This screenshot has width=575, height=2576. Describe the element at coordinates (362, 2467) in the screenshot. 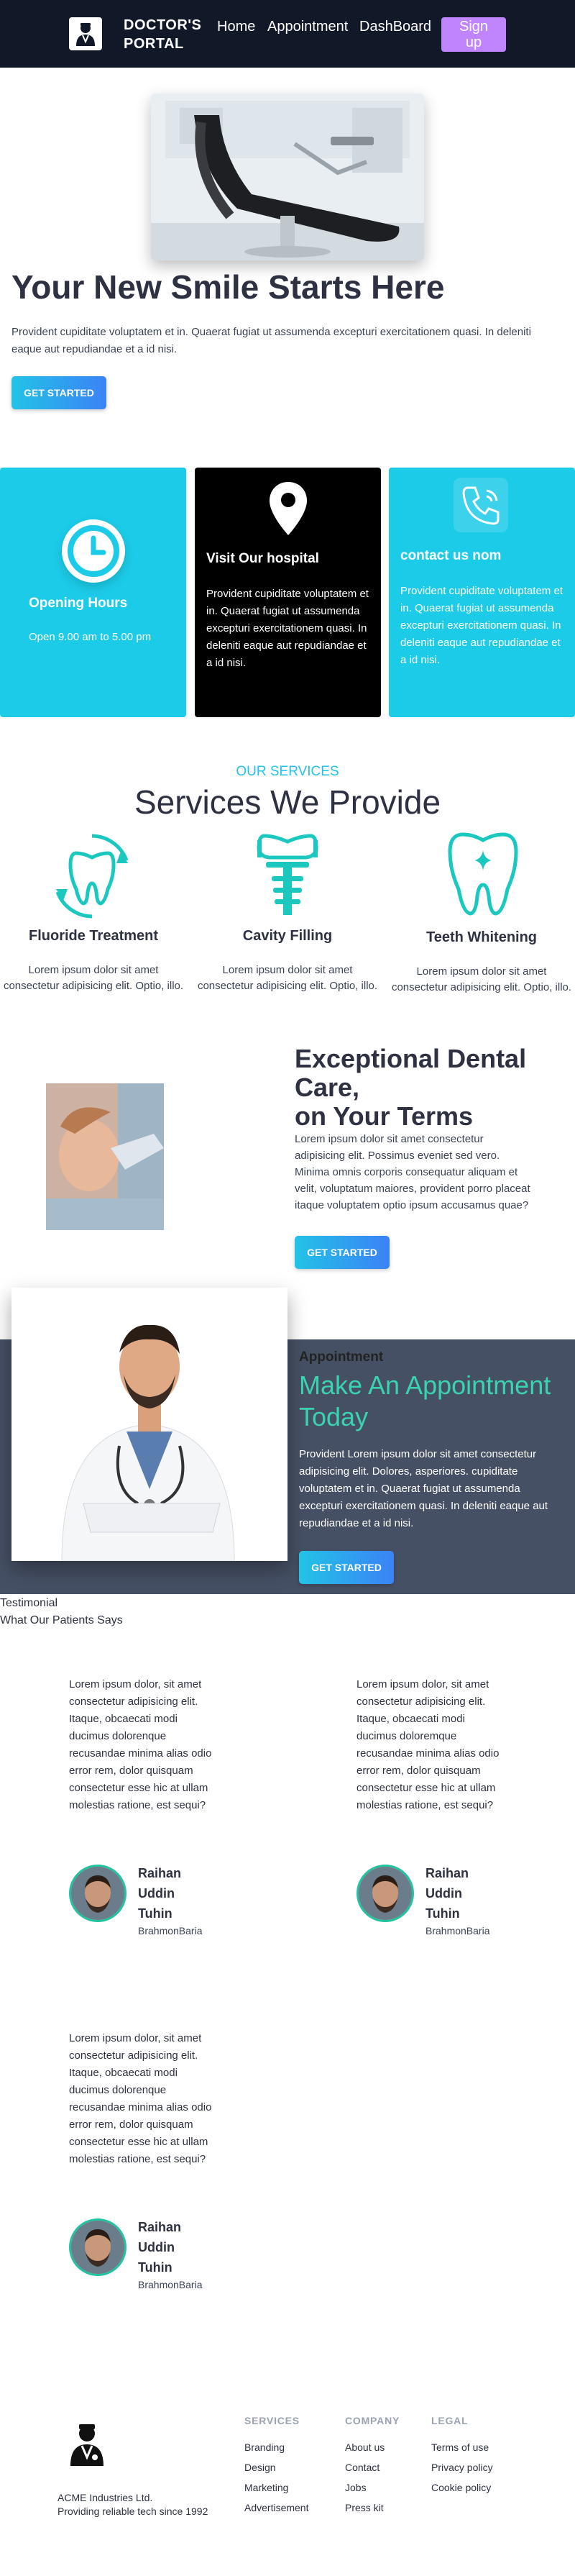

I see `footer-link-contact: Contact` at that location.